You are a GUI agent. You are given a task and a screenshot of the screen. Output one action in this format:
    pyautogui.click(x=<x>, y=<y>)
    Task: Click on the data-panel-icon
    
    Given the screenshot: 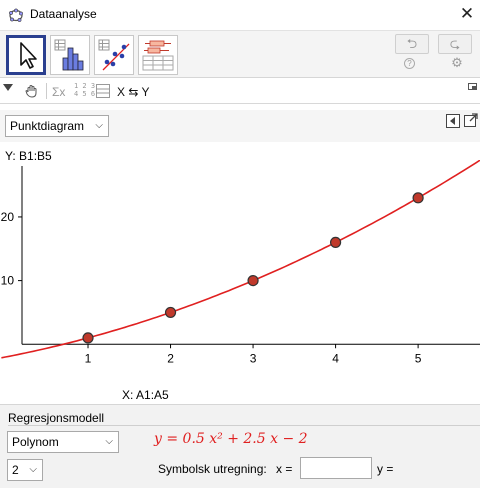 What is the action you would take?
    pyautogui.click(x=103, y=91)
    